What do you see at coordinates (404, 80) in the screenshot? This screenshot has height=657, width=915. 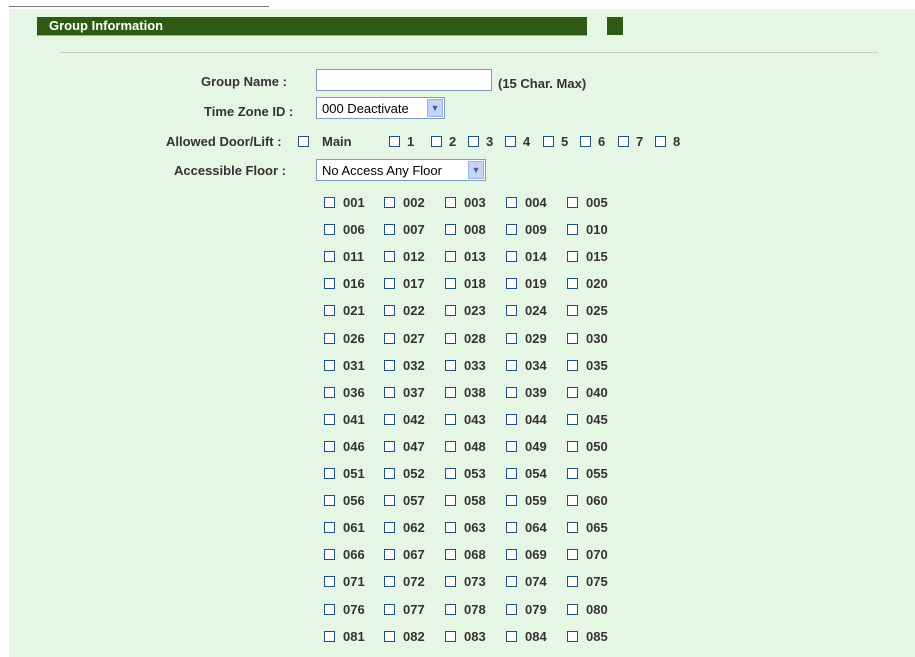 I see `group-name-input` at bounding box center [404, 80].